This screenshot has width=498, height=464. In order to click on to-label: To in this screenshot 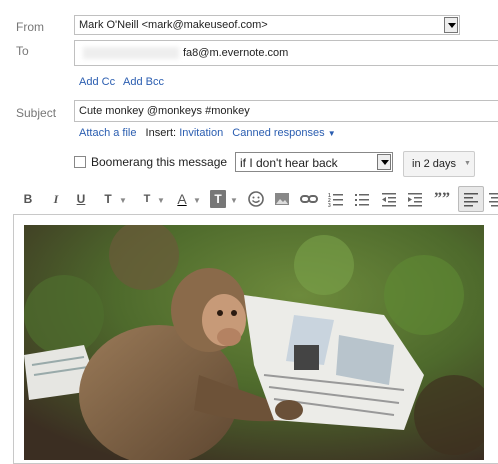, I will do `click(22, 51)`.